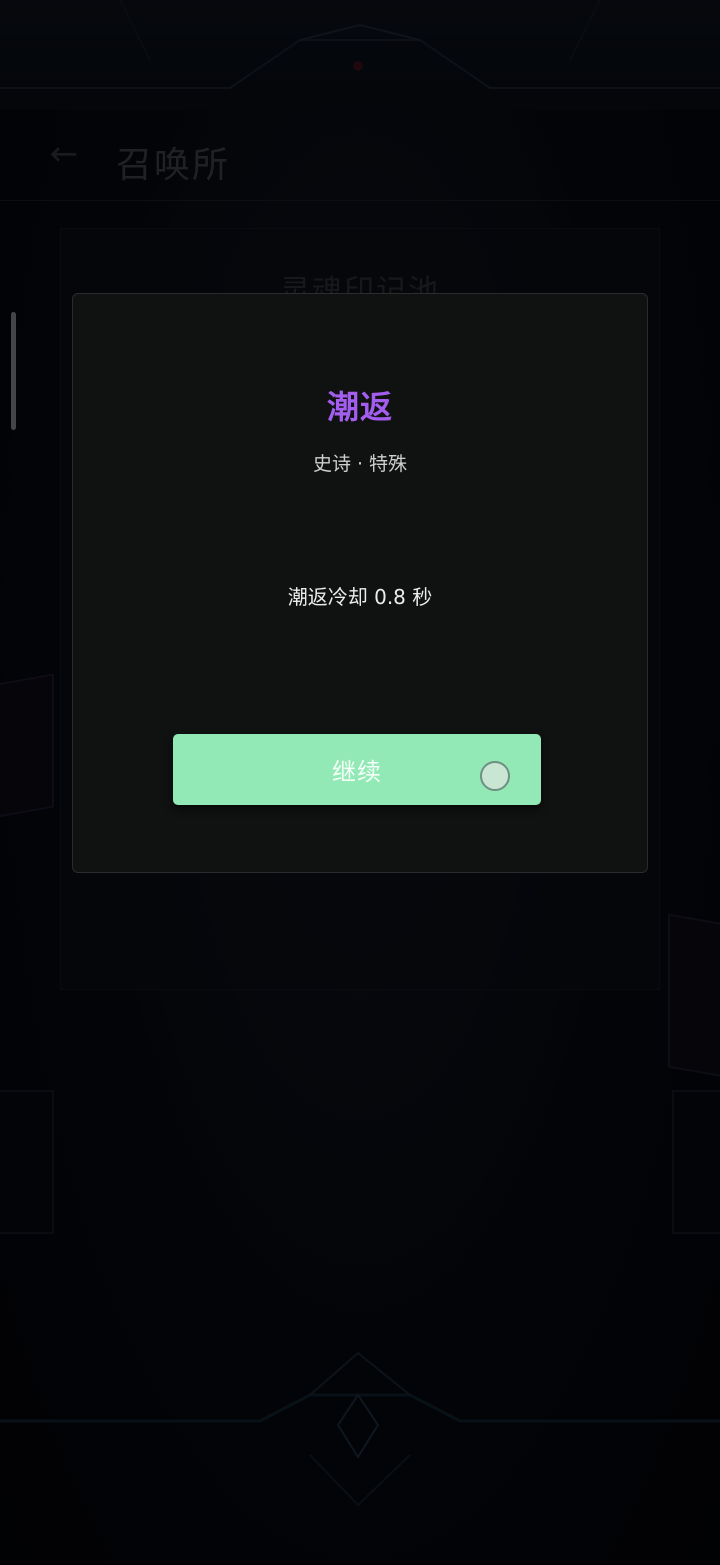 The width and height of the screenshot is (720, 1565). What do you see at coordinates (360, 597) in the screenshot?
I see `effect-description: 潮返冷却 0.8 秒` at bounding box center [360, 597].